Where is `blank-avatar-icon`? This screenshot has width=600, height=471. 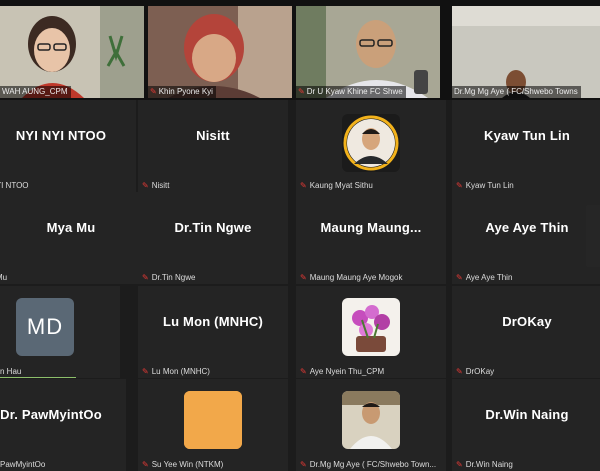 blank-avatar-icon is located at coordinates (213, 420).